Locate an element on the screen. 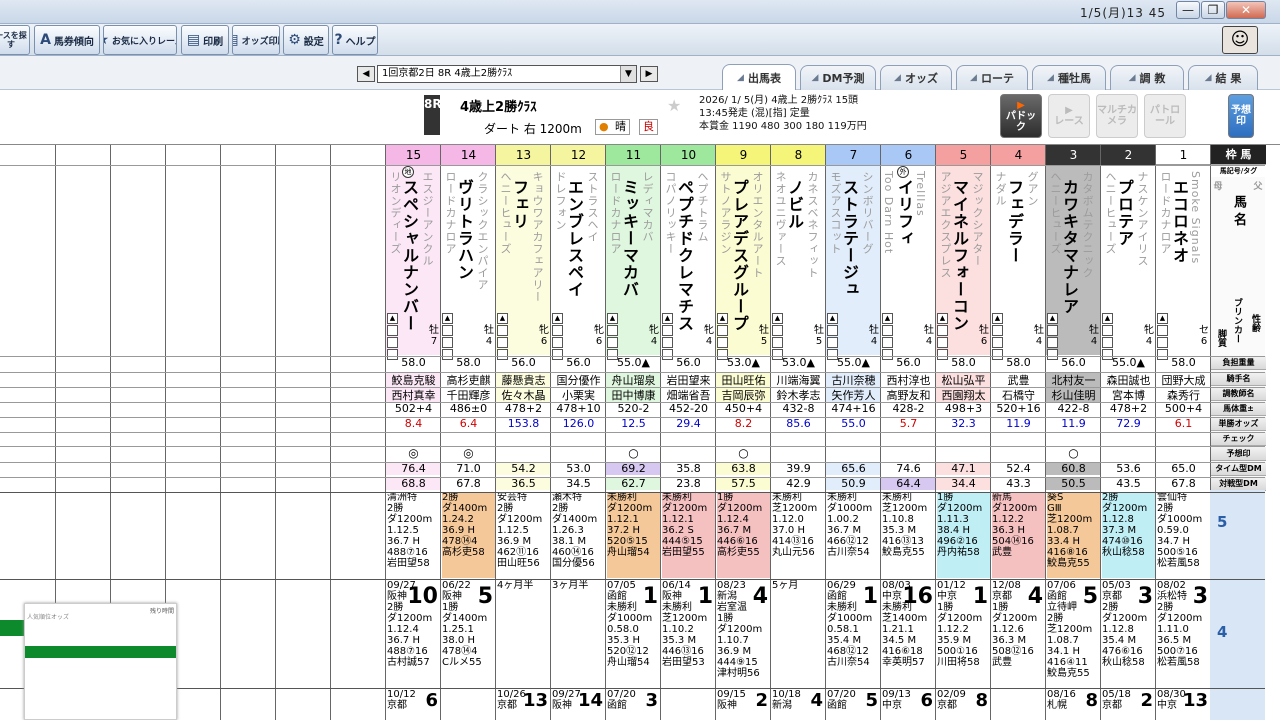 Image resolution: width=1280 pixels, height=720 pixels. horse-name-area: ロードカナロア ヴリトラハン クラシックエンパイア ▲ 牡4 is located at coordinates (468, 262).